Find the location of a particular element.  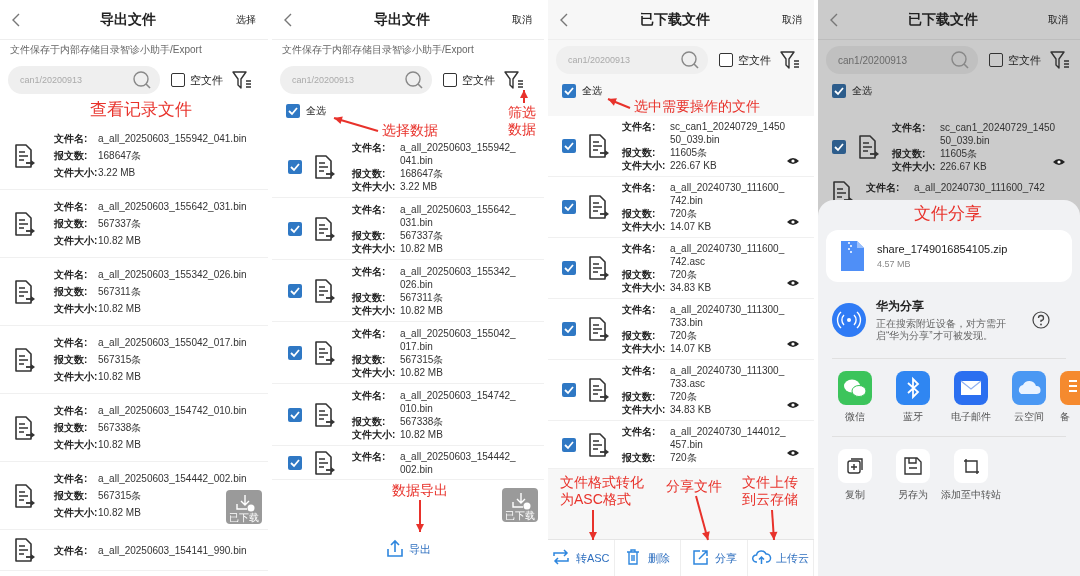

header-action-button: 选择 is located at coordinates (246, 19).